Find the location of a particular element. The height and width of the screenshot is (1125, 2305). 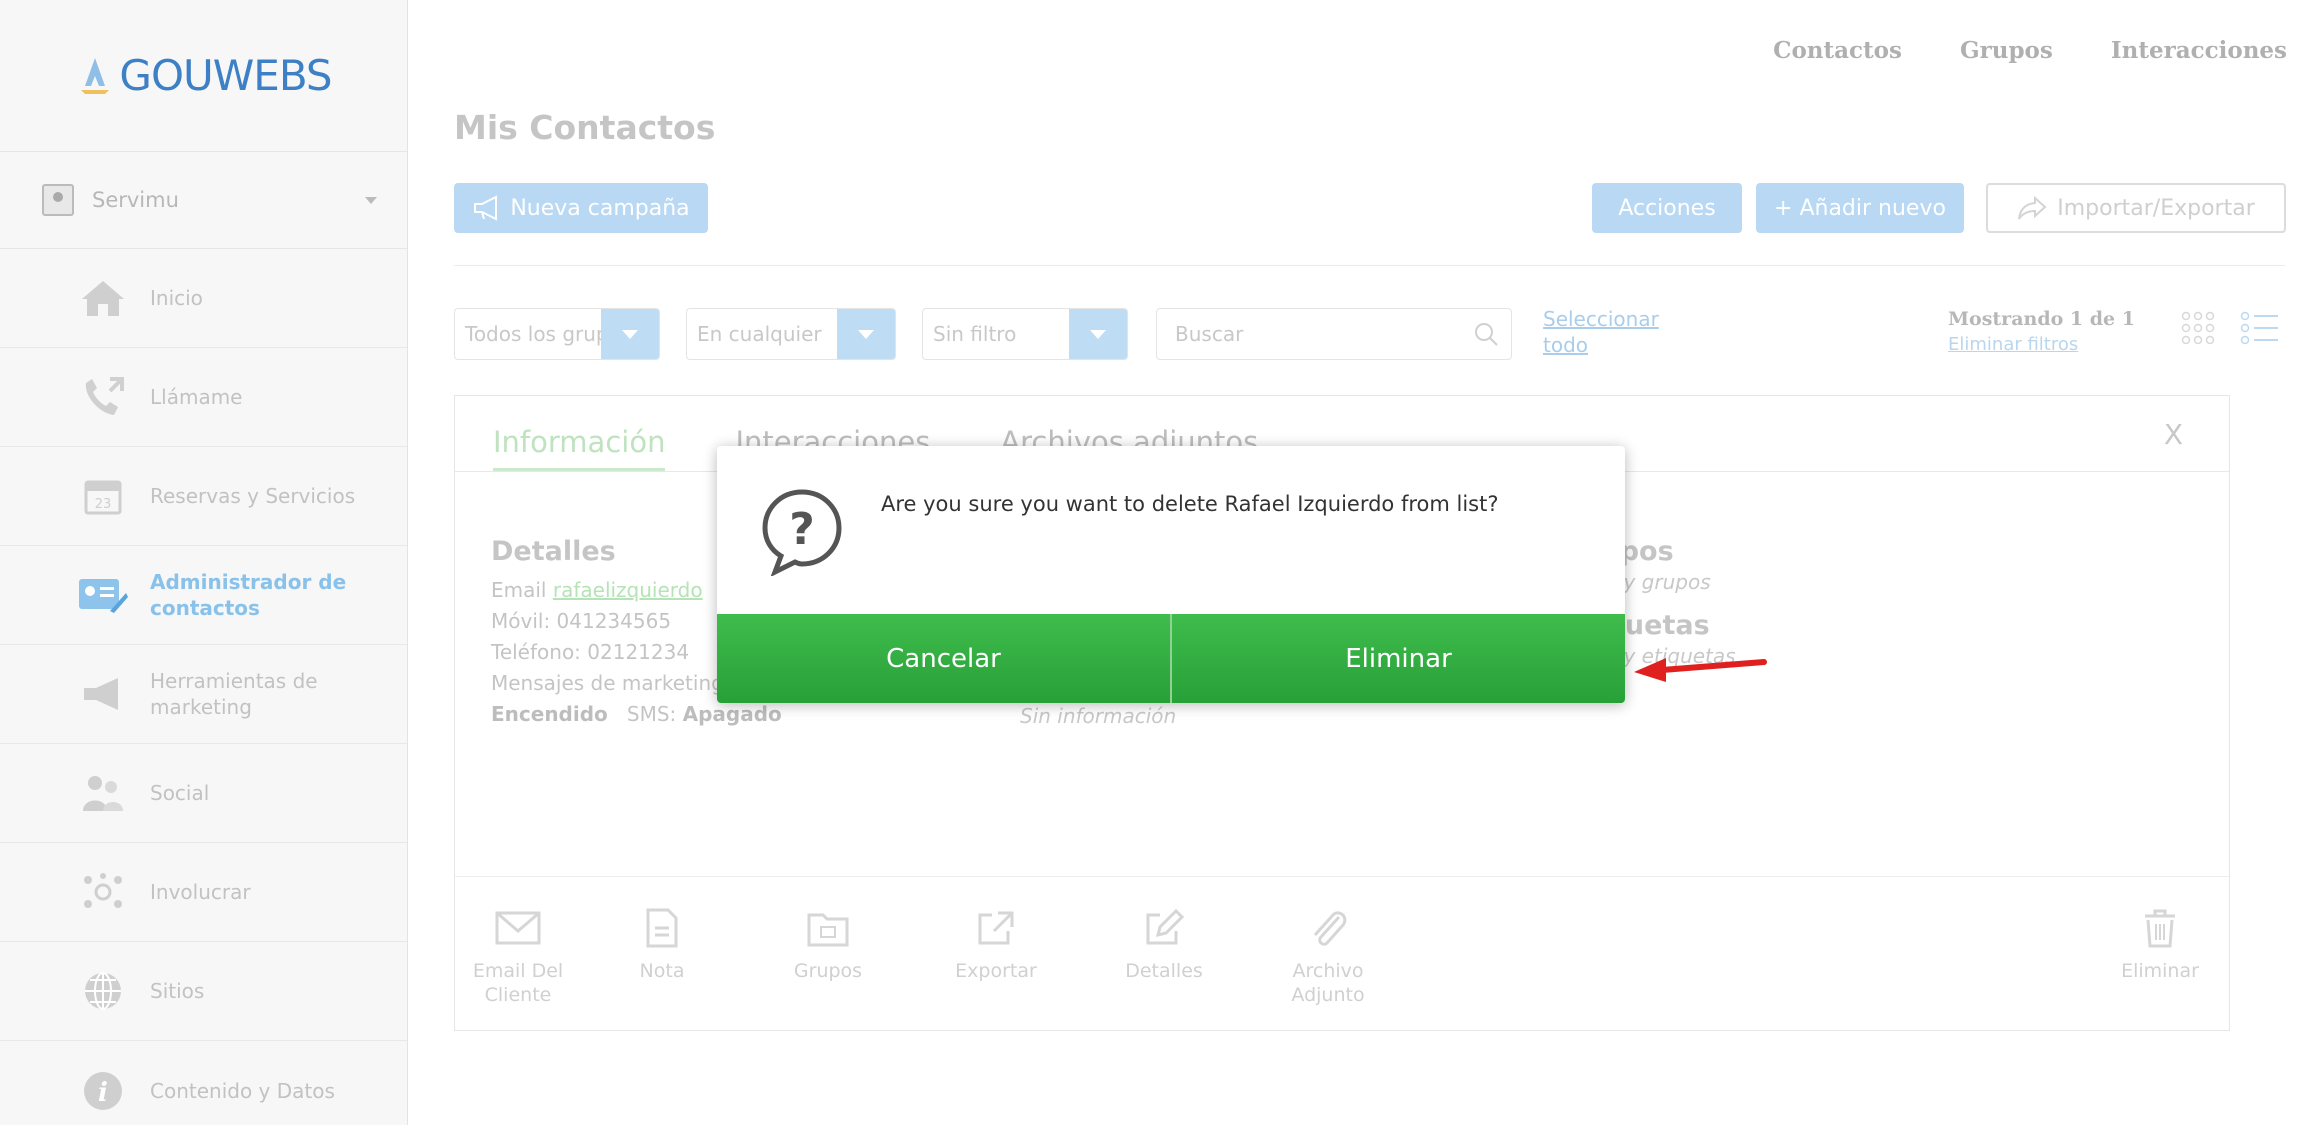

sidebar-item-inicio: Inicio is located at coordinates (203, 298).